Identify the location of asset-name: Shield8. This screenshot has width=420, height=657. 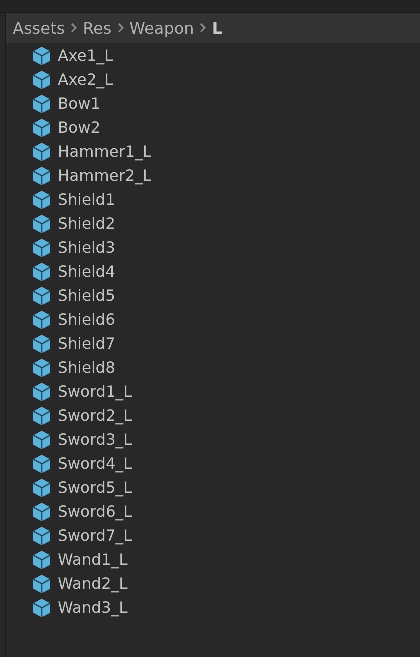
(87, 368).